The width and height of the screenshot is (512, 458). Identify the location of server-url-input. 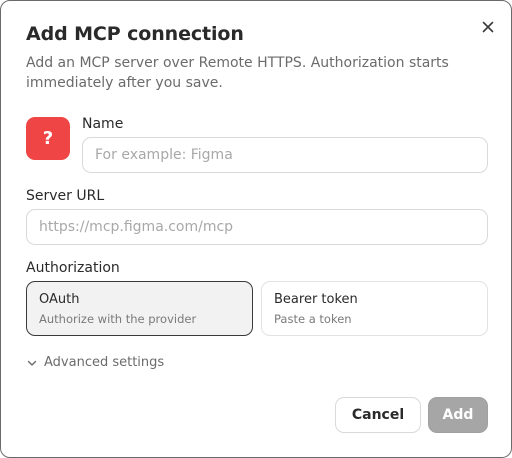
(257, 227).